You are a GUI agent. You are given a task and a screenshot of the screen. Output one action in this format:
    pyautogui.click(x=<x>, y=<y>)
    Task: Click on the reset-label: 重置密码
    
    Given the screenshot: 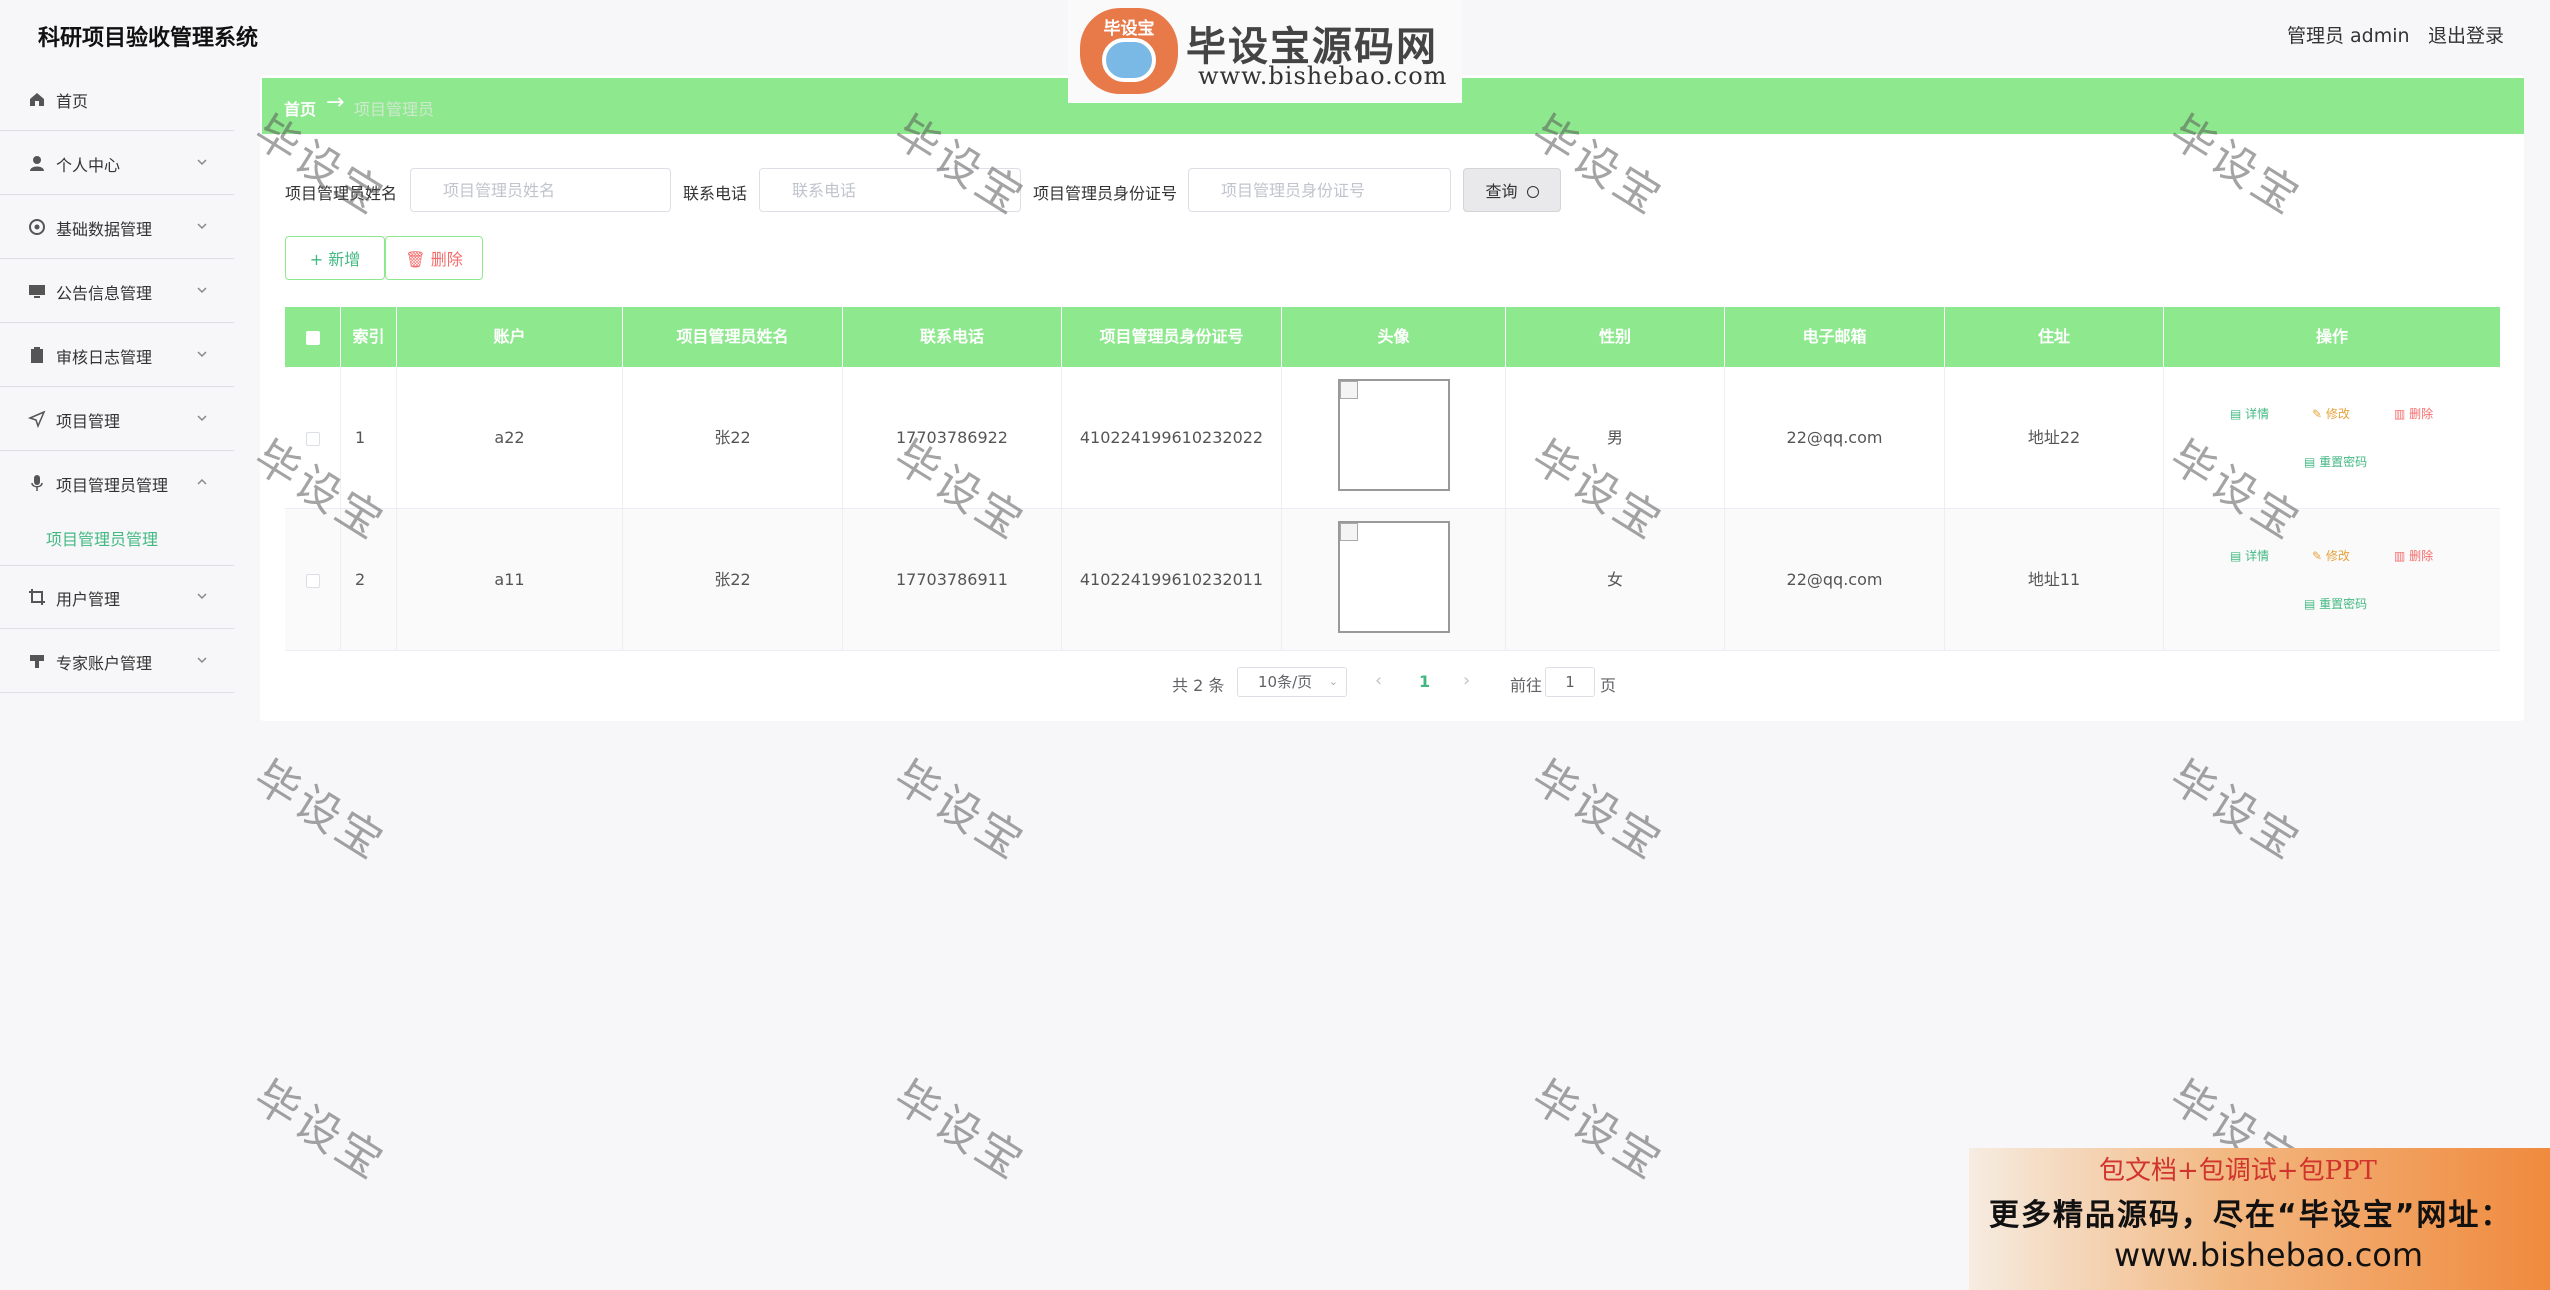 What is the action you would take?
    pyautogui.click(x=2343, y=604)
    